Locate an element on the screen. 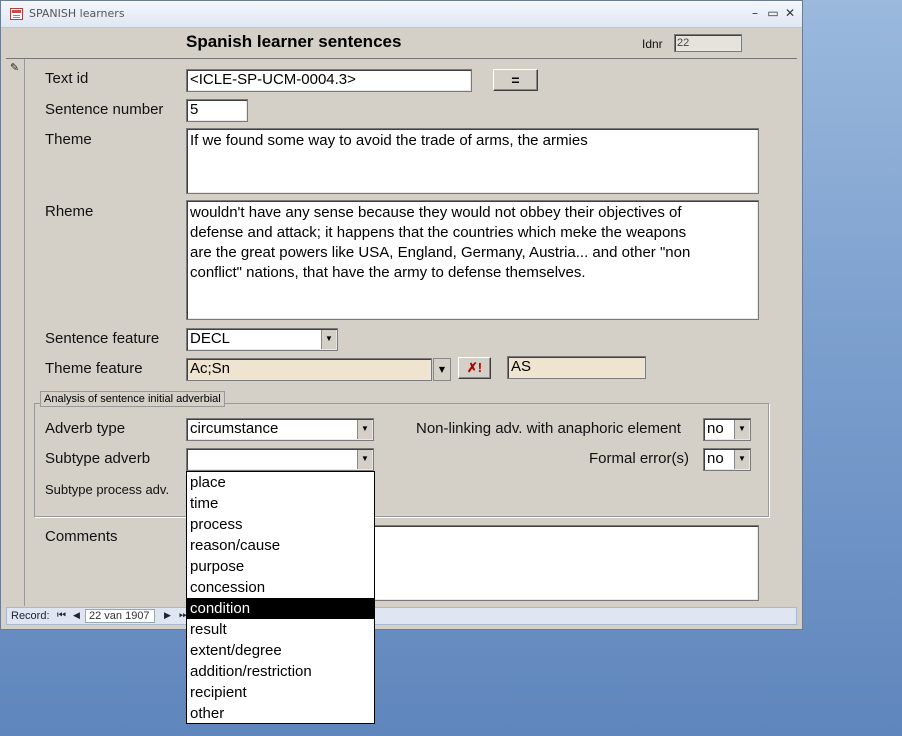 The height and width of the screenshot is (736, 902). idnr-label: Idnr is located at coordinates (652, 44).